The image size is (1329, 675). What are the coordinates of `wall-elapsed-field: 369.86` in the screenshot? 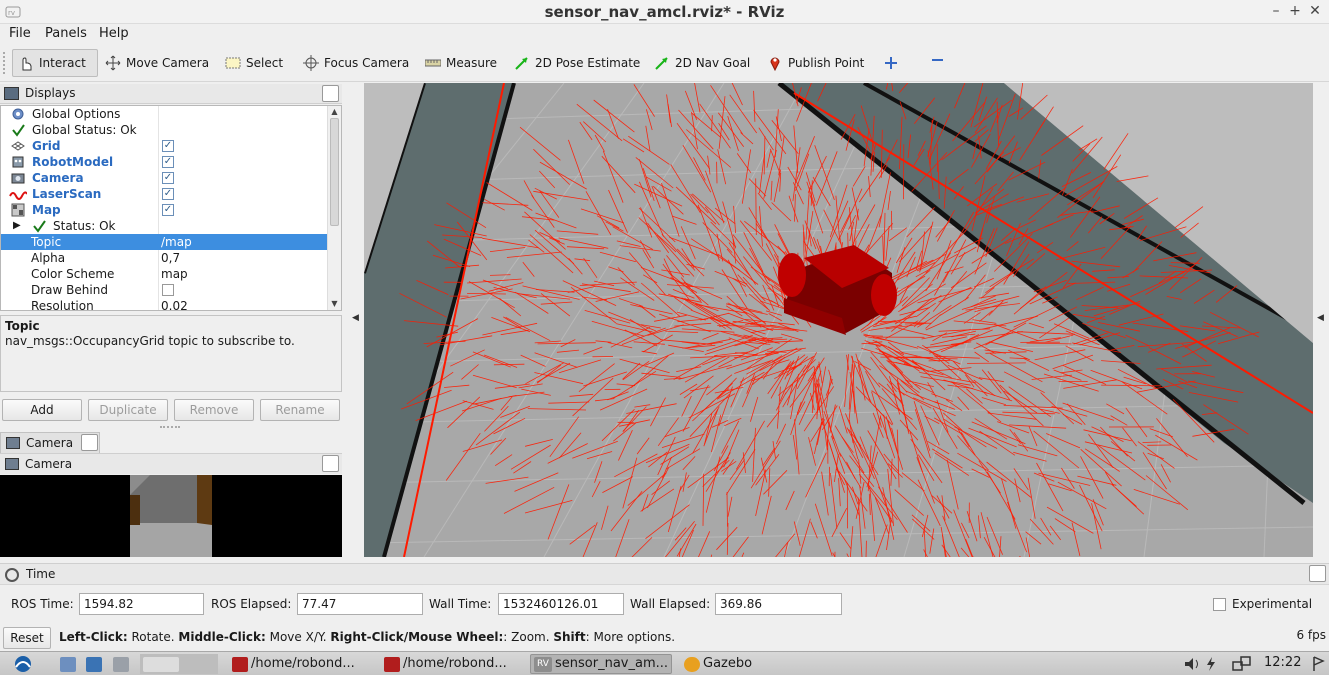 It's located at (778, 604).